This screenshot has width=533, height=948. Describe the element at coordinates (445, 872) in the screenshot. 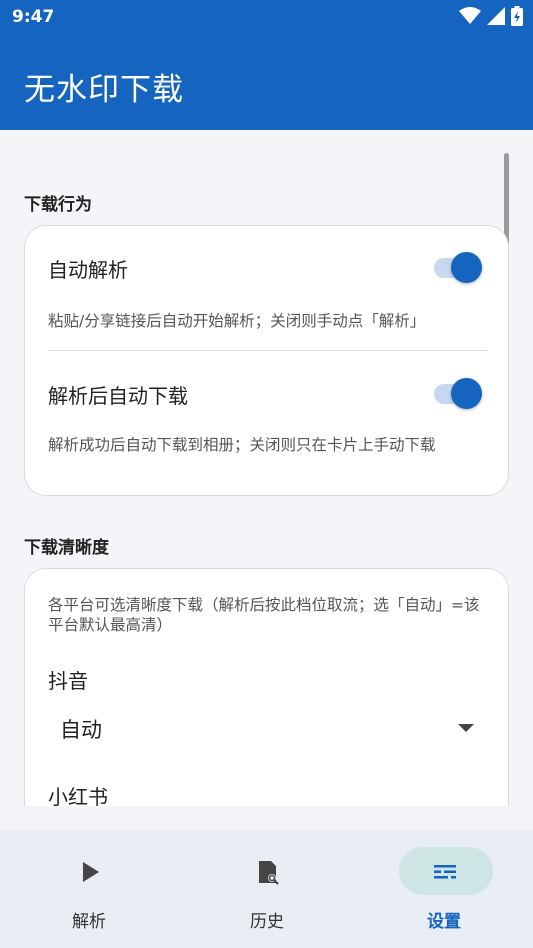

I see `settings-icon` at that location.